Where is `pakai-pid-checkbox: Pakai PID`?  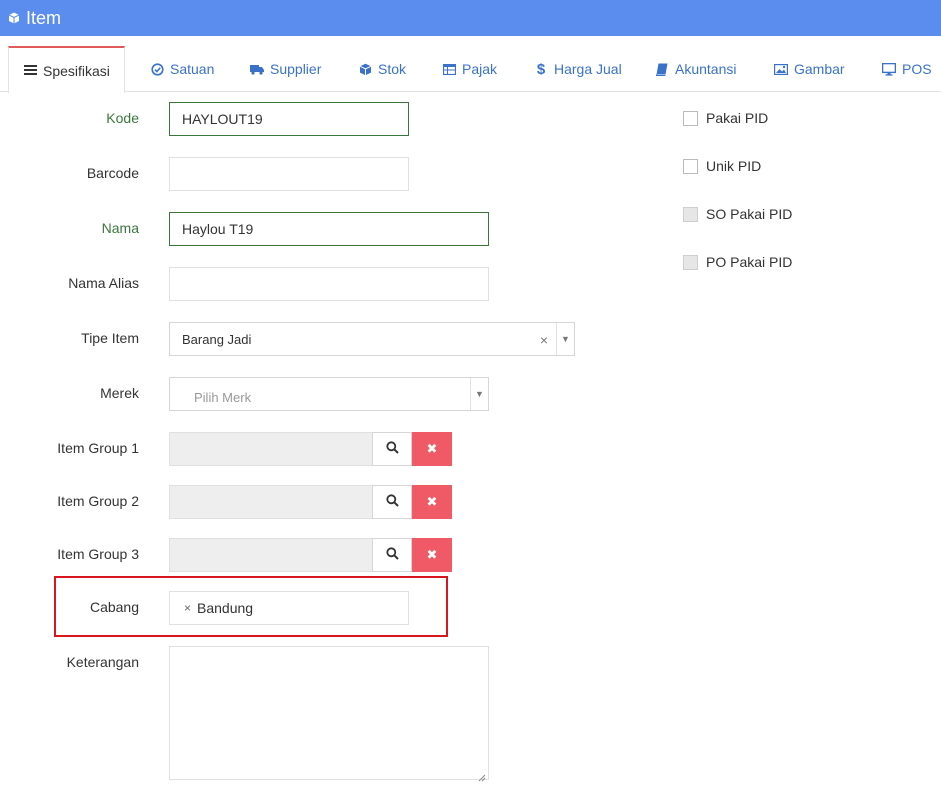 pakai-pid-checkbox: Pakai PID is located at coordinates (725, 118).